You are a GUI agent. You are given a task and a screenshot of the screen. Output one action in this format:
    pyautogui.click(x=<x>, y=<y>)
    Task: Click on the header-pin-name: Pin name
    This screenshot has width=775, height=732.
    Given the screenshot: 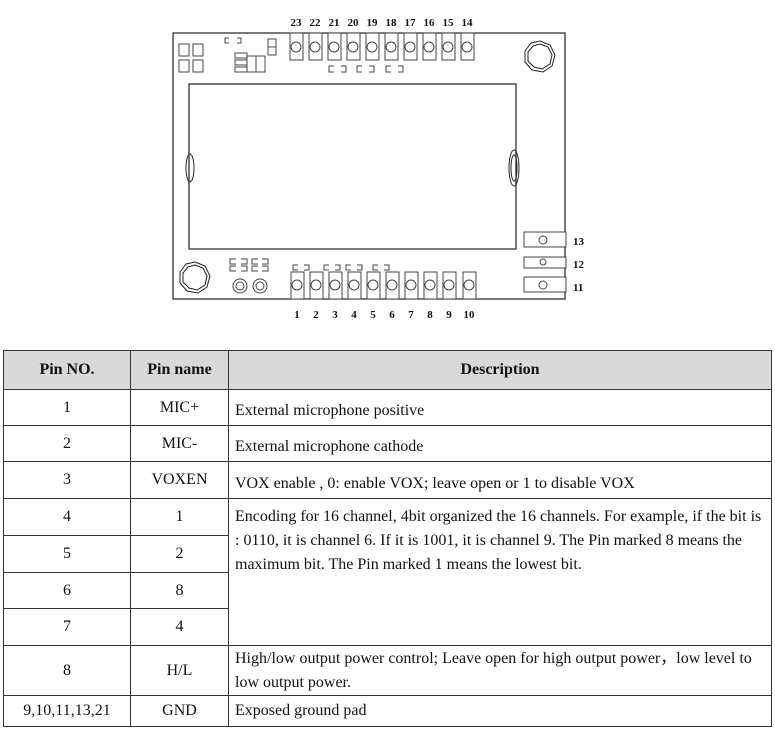 What is the action you would take?
    pyautogui.click(x=179, y=370)
    